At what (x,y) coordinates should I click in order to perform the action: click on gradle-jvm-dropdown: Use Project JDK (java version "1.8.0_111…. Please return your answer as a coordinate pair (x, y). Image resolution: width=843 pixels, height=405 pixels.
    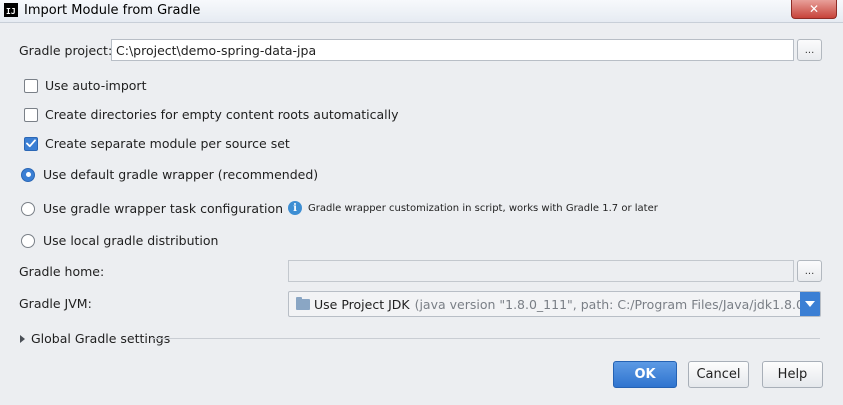
    Looking at the image, I should click on (554, 304).